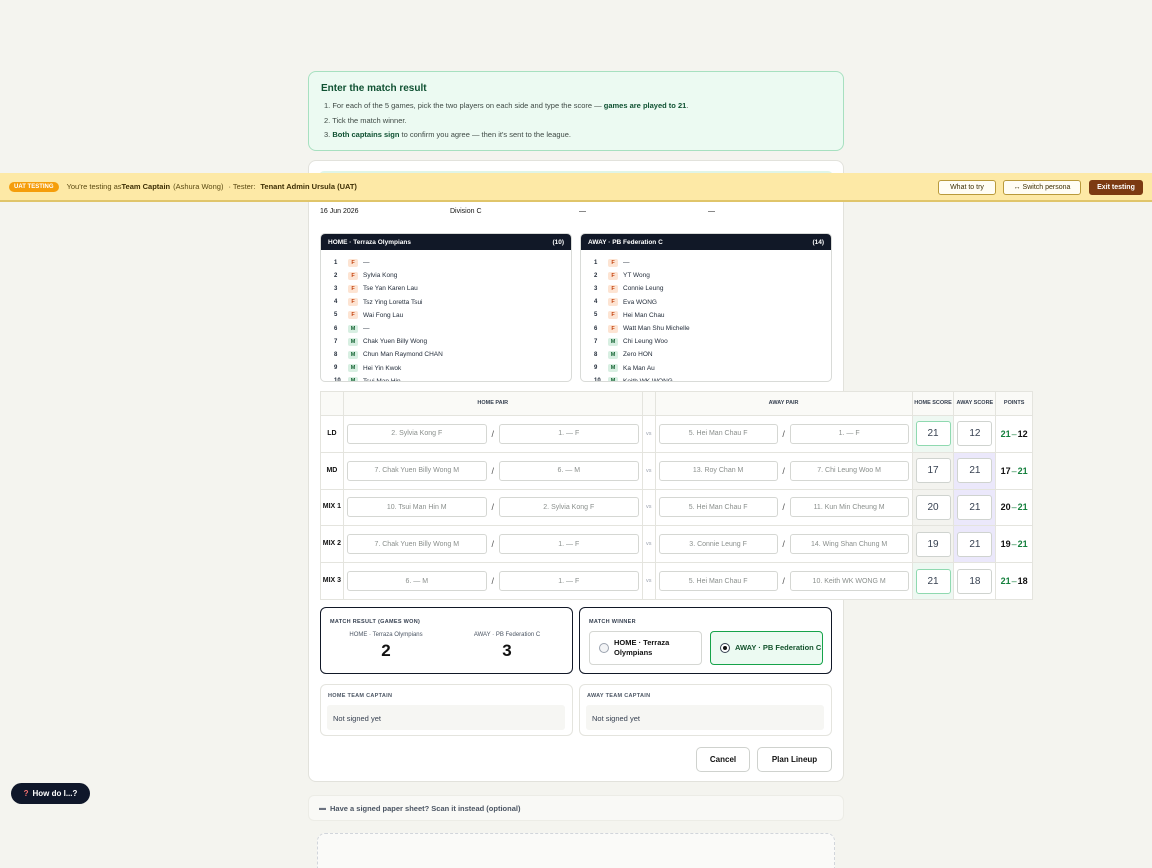 Image resolution: width=1152 pixels, height=868 pixels. Describe the element at coordinates (975, 434) in the screenshot. I see `away-score-input: 12` at that location.